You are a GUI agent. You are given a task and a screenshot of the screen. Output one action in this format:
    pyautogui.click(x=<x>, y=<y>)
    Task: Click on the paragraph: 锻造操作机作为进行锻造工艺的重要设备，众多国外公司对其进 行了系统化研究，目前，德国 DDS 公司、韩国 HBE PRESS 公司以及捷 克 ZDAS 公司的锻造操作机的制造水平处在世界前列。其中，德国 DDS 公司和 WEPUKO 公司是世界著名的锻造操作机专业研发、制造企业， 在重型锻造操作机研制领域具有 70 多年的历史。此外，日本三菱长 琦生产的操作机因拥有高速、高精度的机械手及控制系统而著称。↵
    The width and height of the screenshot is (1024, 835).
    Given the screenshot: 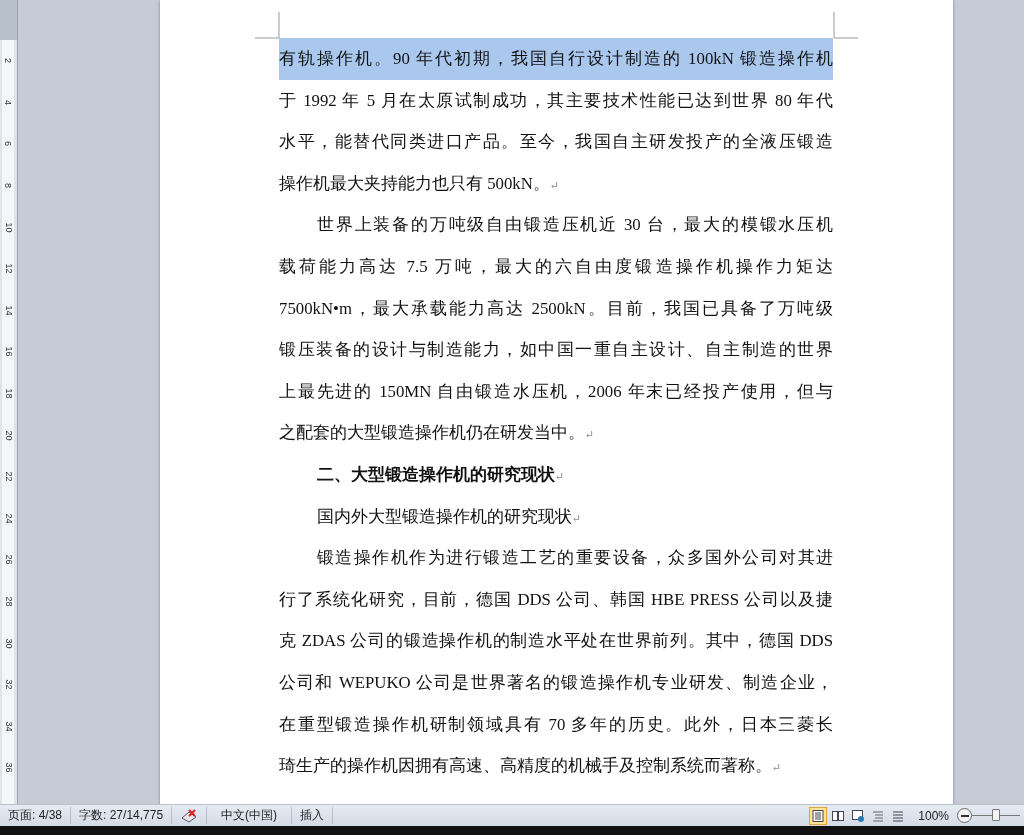 What is the action you would take?
    pyautogui.click(x=556, y=662)
    